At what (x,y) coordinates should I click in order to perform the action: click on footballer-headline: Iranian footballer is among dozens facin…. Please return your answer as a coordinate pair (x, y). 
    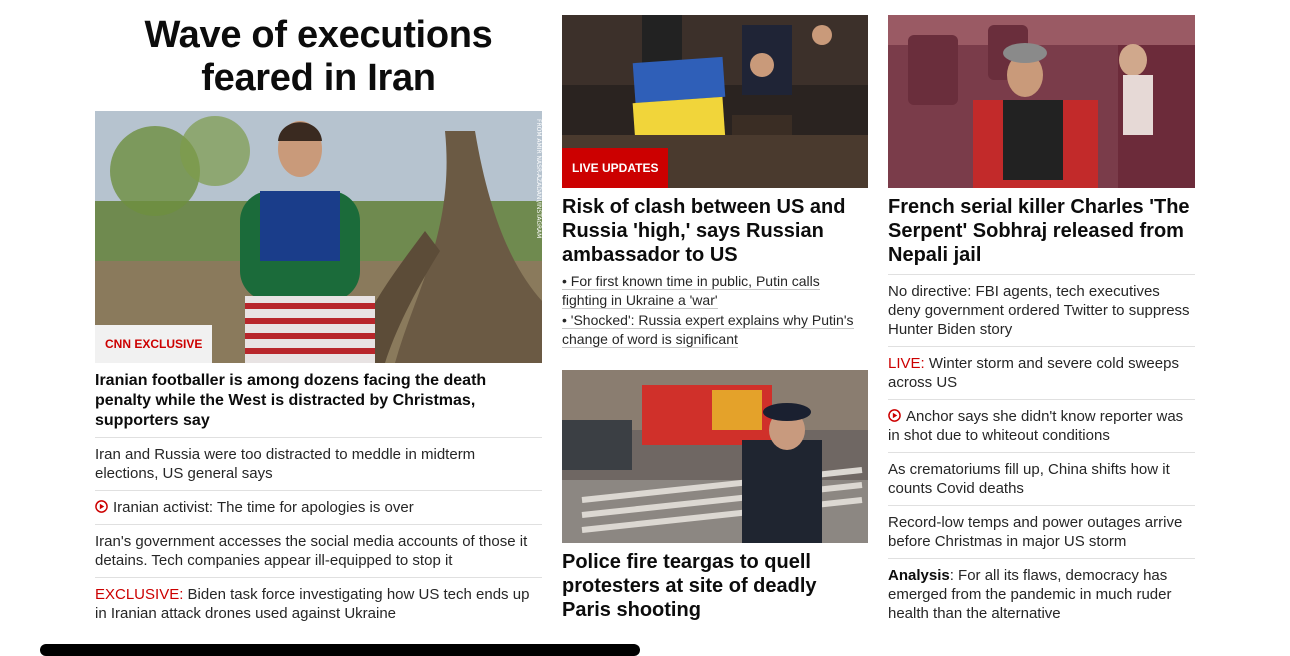
    Looking at the image, I should click on (318, 401).